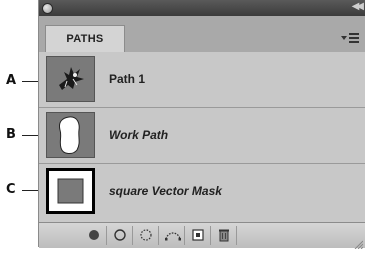  I want to click on path-row-label: Path 1, so click(127, 79).